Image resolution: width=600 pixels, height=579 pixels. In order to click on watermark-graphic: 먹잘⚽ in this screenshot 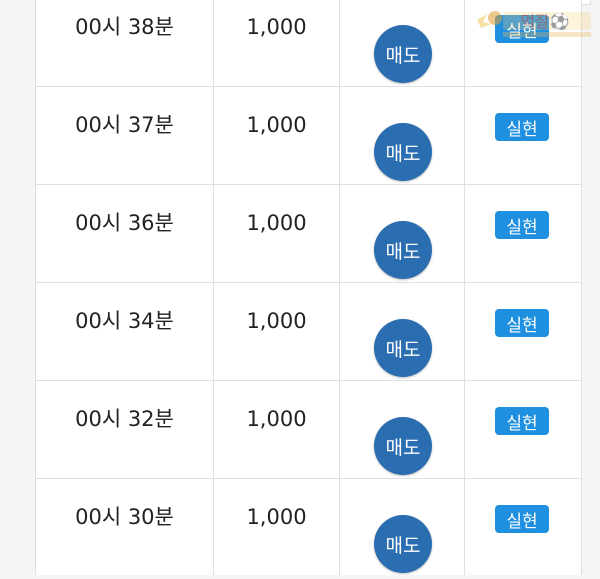, I will do `click(534, 24)`.